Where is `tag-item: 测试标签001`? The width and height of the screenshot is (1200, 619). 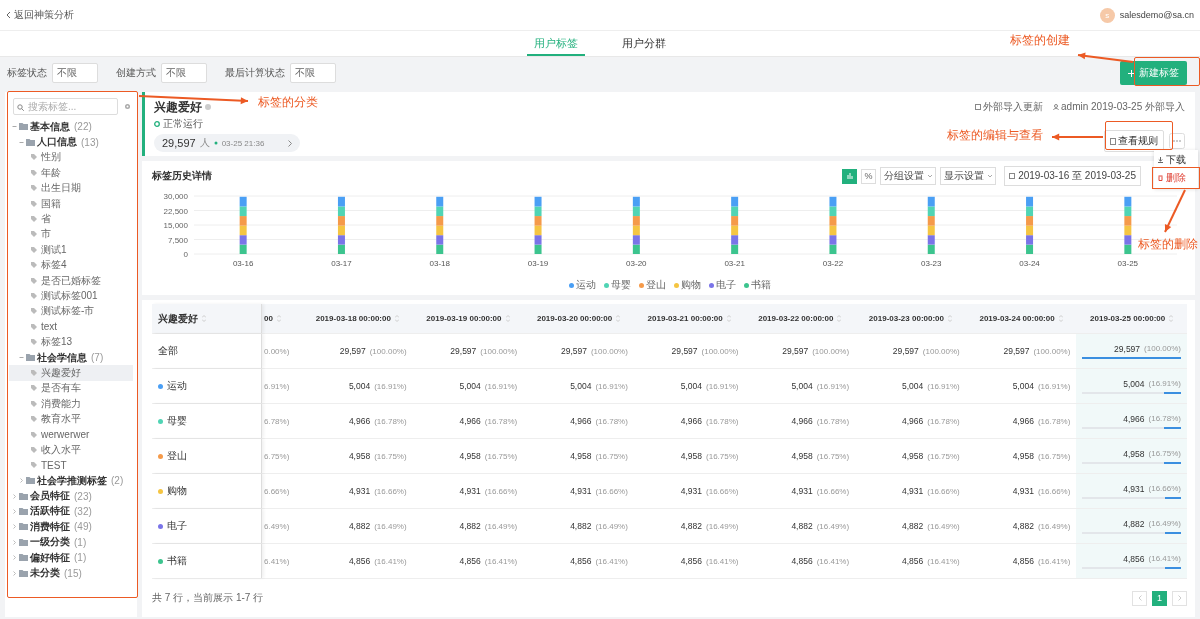
tag-item: 测试标签001 is located at coordinates (71, 296).